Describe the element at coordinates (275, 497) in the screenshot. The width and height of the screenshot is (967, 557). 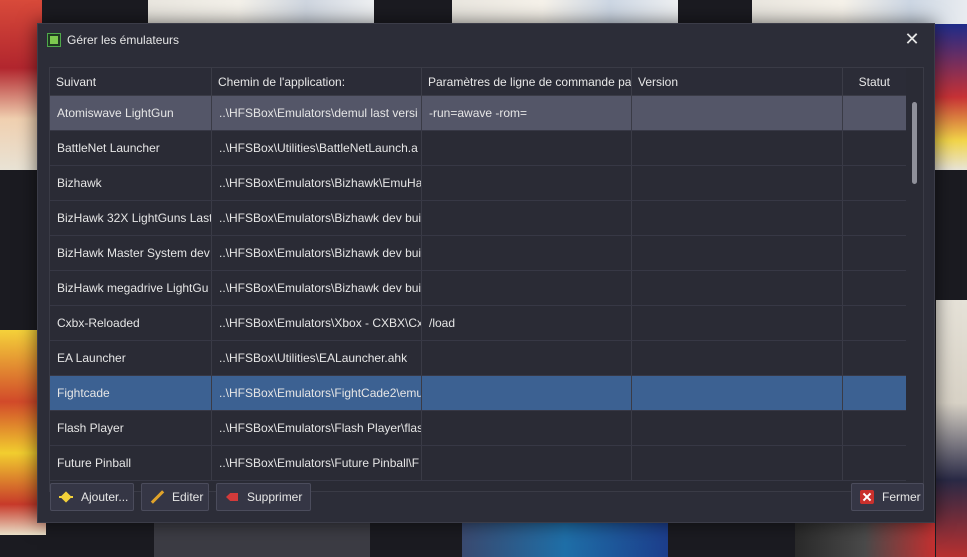
I see `delete-button-label: Supprimer` at that location.